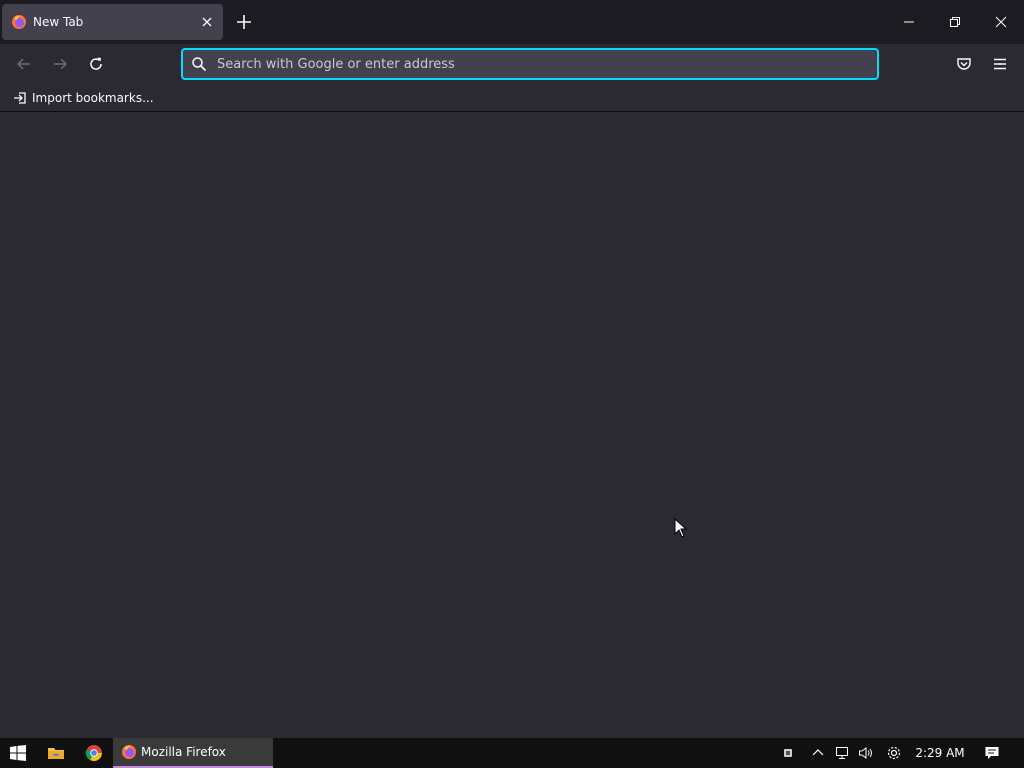 Image resolution: width=1024 pixels, height=768 pixels. I want to click on reload-icon, so click(96, 63).